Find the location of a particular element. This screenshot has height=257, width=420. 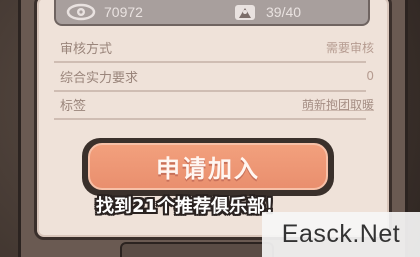

members-stat: 39/40 is located at coordinates (267, 12).